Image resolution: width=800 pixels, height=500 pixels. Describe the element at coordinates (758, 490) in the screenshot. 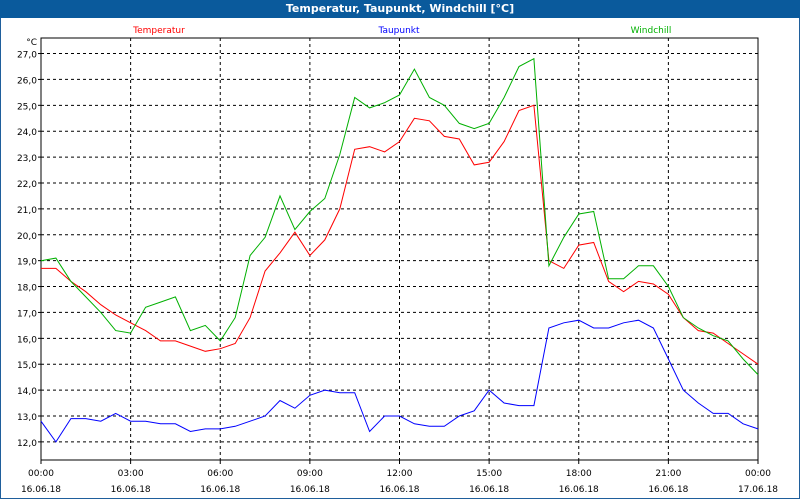

I see `x-tick-date-label: 17.06.18` at that location.